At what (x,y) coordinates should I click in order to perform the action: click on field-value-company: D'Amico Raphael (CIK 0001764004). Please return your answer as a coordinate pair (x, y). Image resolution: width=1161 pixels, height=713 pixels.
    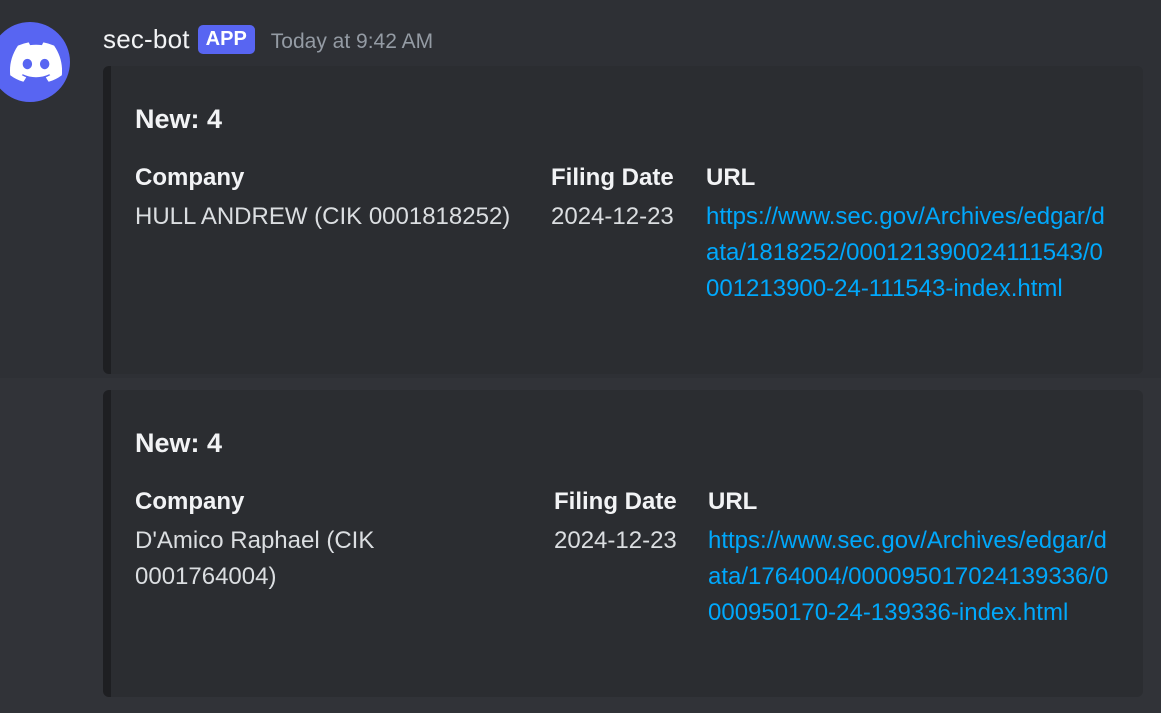
    Looking at the image, I should click on (255, 558).